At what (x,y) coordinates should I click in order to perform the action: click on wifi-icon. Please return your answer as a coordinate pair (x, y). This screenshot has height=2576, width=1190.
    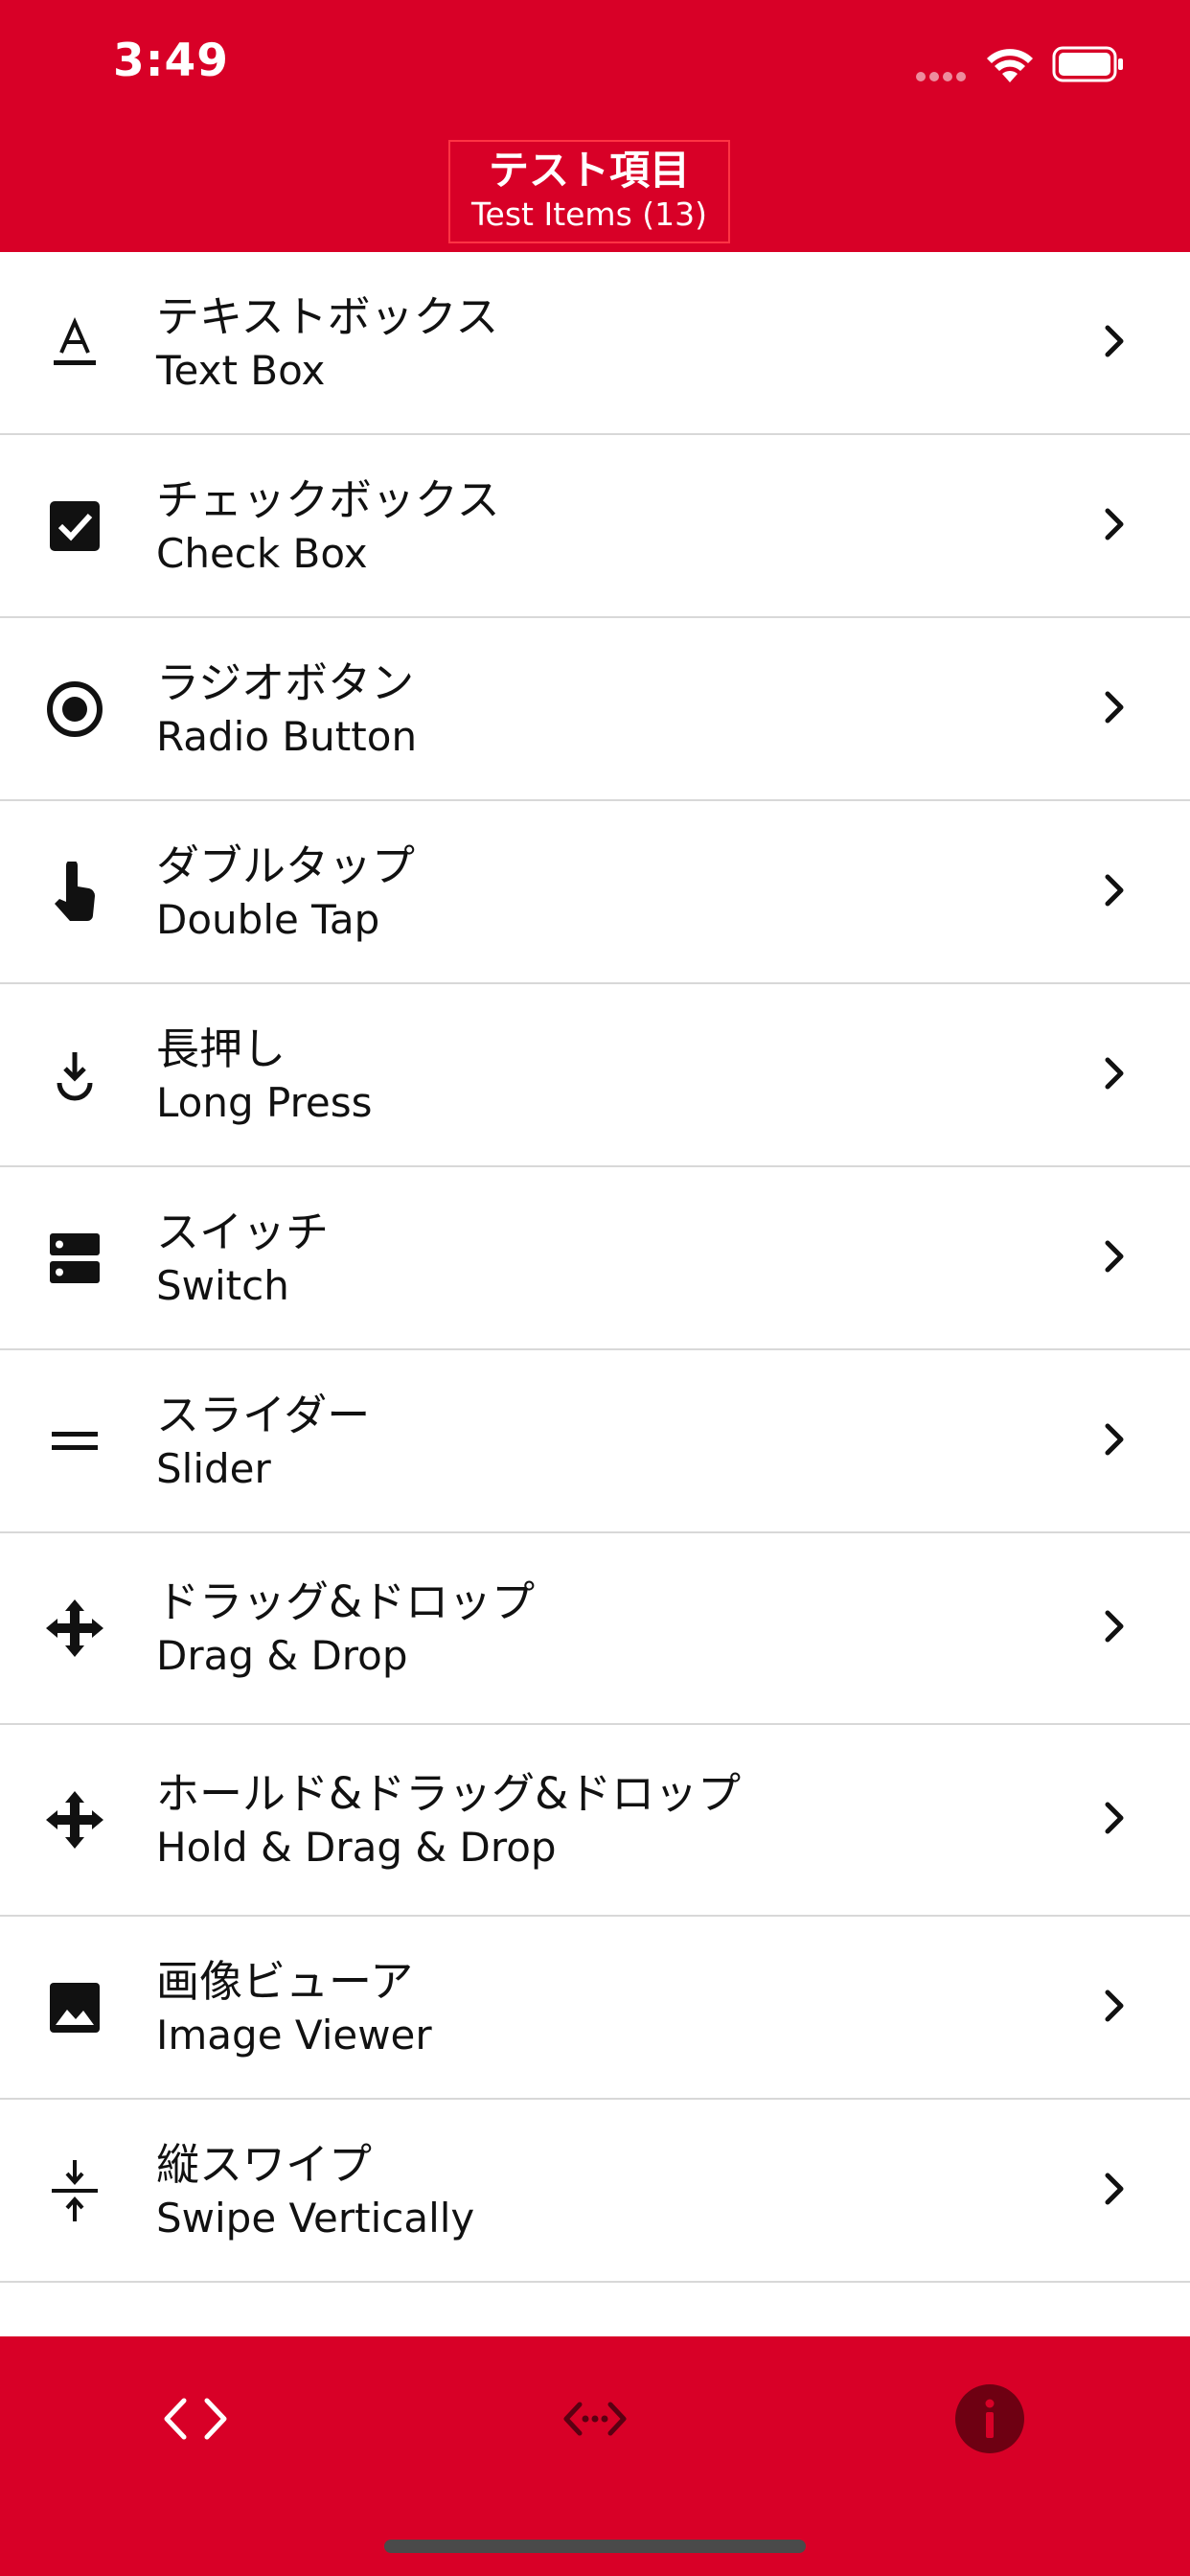
    Looking at the image, I should click on (1010, 67).